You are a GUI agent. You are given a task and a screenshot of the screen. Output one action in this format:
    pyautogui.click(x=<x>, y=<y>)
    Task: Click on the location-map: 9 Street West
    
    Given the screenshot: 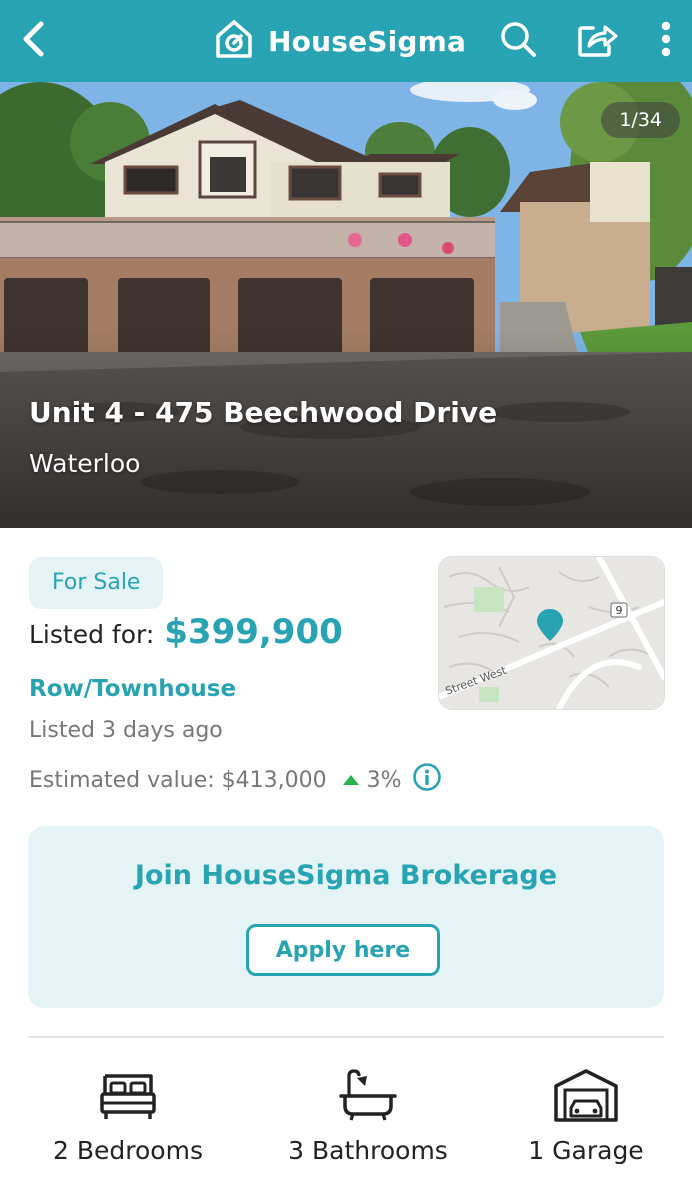 What is the action you would take?
    pyautogui.click(x=551, y=633)
    